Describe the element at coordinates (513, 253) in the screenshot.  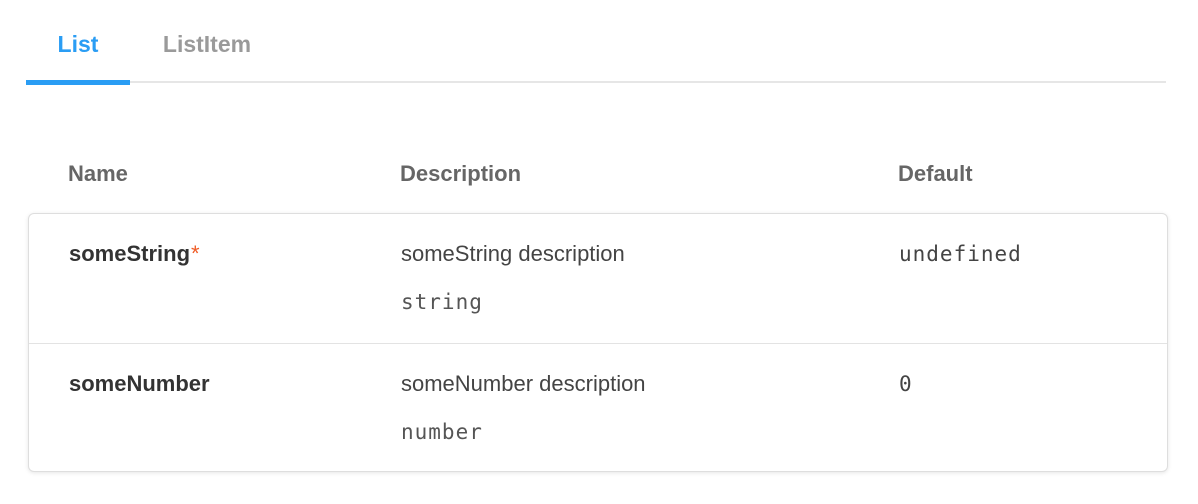
I see `prop-description: someString description` at that location.